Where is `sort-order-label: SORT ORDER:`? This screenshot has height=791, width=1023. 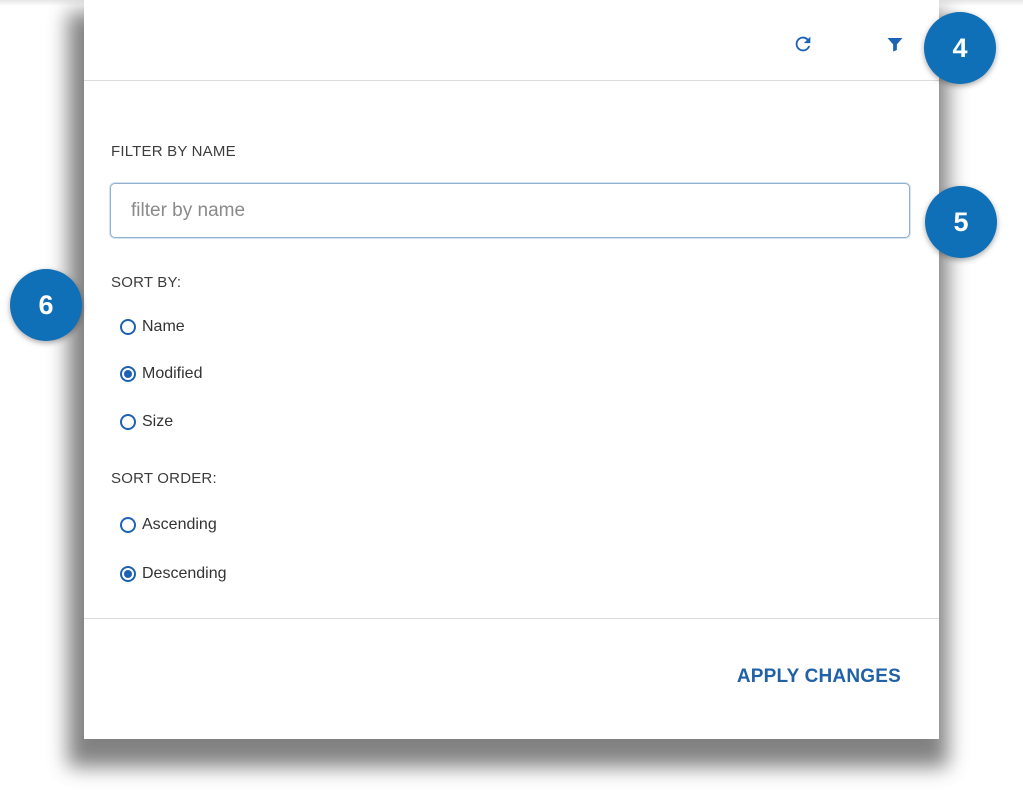
sort-order-label: SORT ORDER: is located at coordinates (164, 478).